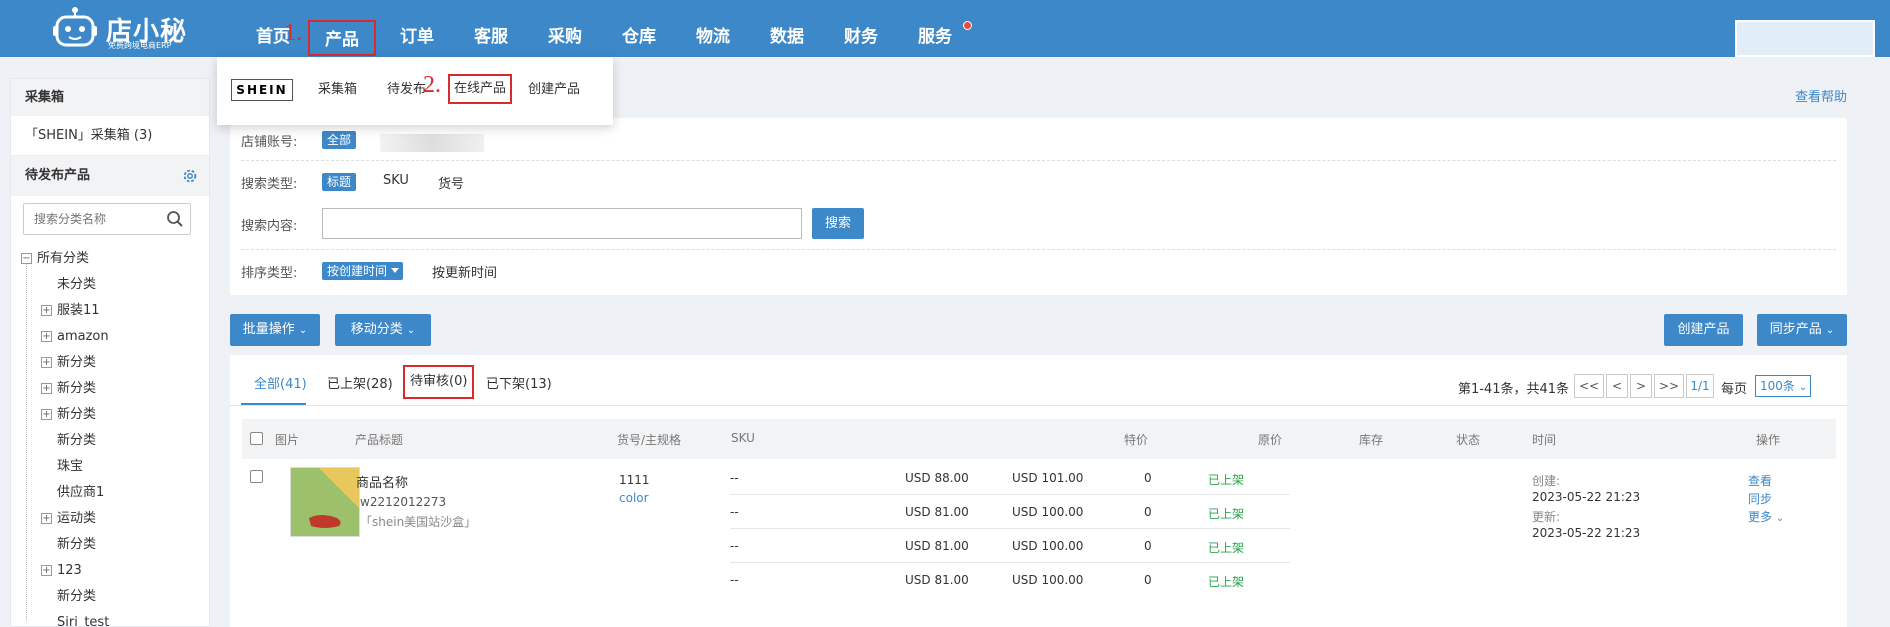  Describe the element at coordinates (639, 28) in the screenshot. I see `nav-warehouse: 仓库` at that location.